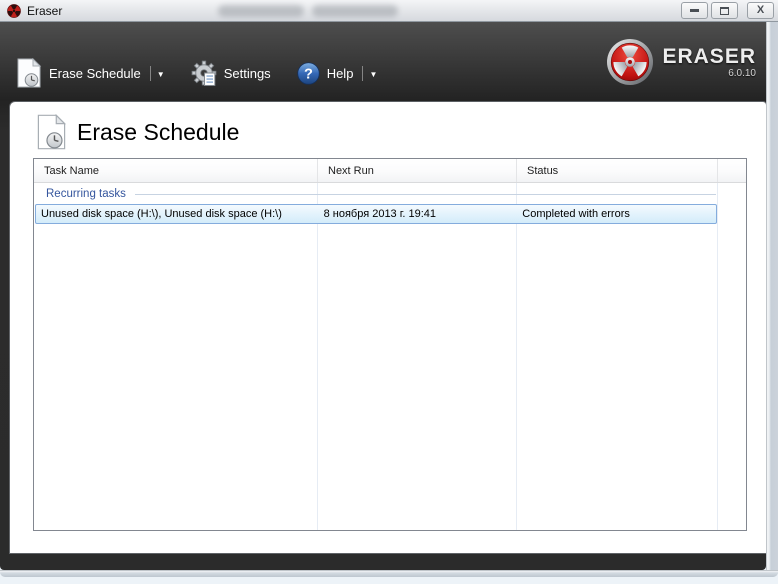 The width and height of the screenshot is (778, 584). I want to click on maximize-button, so click(724, 10).